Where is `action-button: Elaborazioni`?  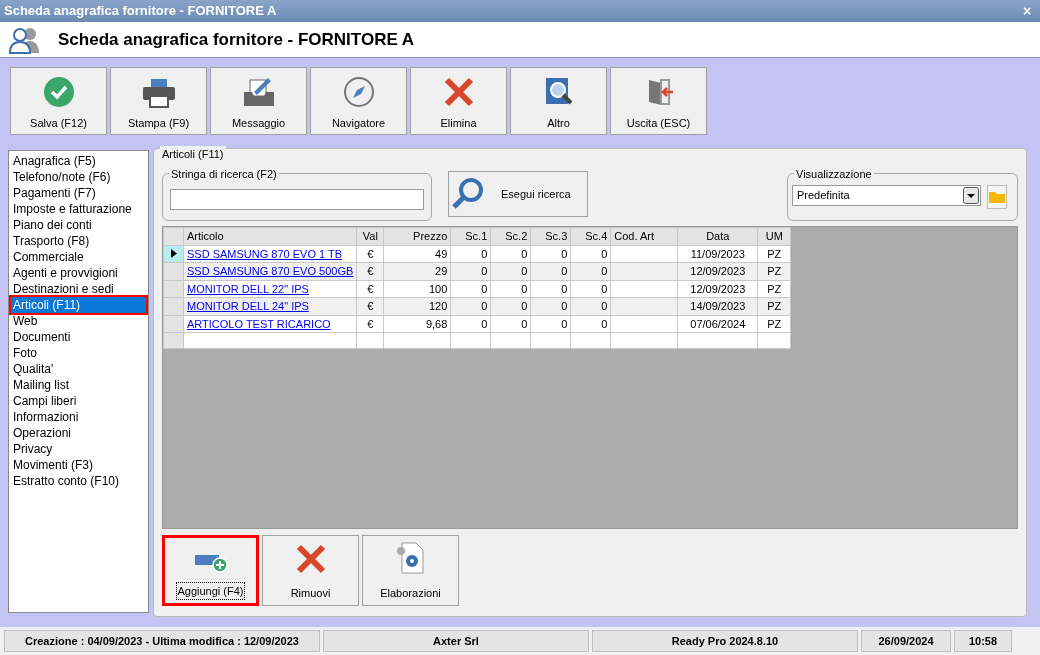
action-button: Elaborazioni is located at coordinates (410, 570).